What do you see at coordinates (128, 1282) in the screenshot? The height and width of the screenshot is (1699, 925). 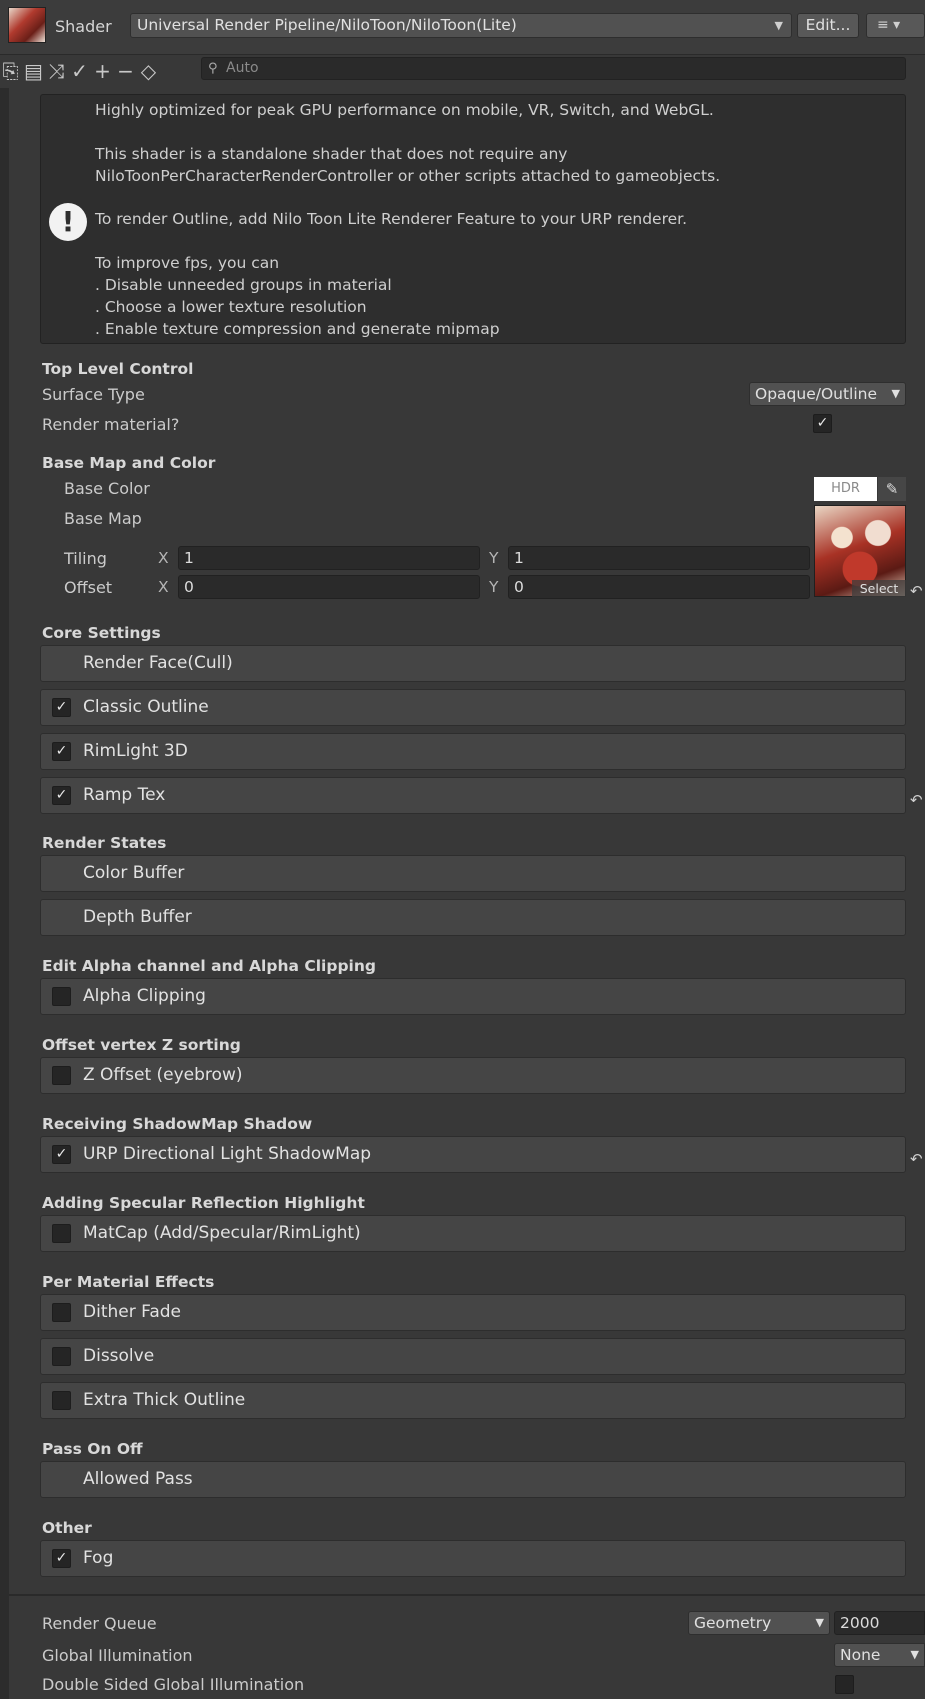 I see `section-title-per-material-effects: Per Material Effects` at bounding box center [128, 1282].